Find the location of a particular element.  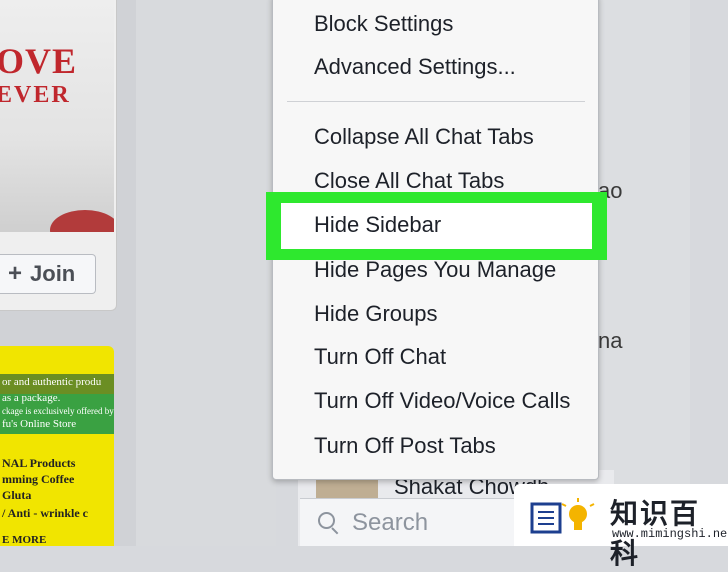

join-button: + Join is located at coordinates (48, 274).